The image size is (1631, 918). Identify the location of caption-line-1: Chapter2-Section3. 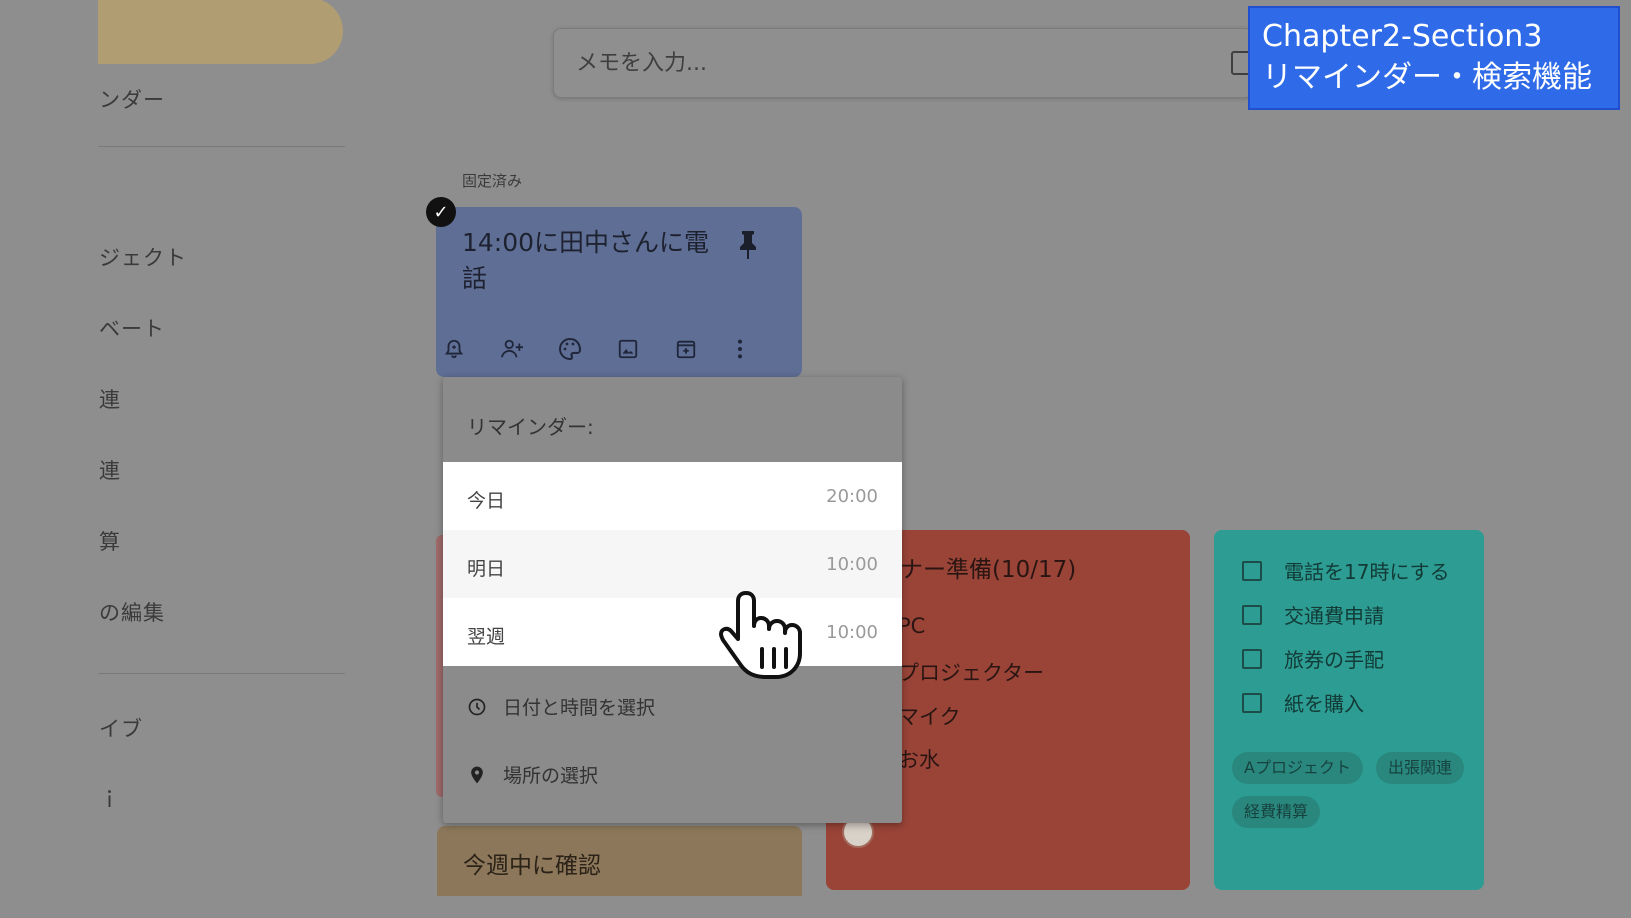
(1402, 36).